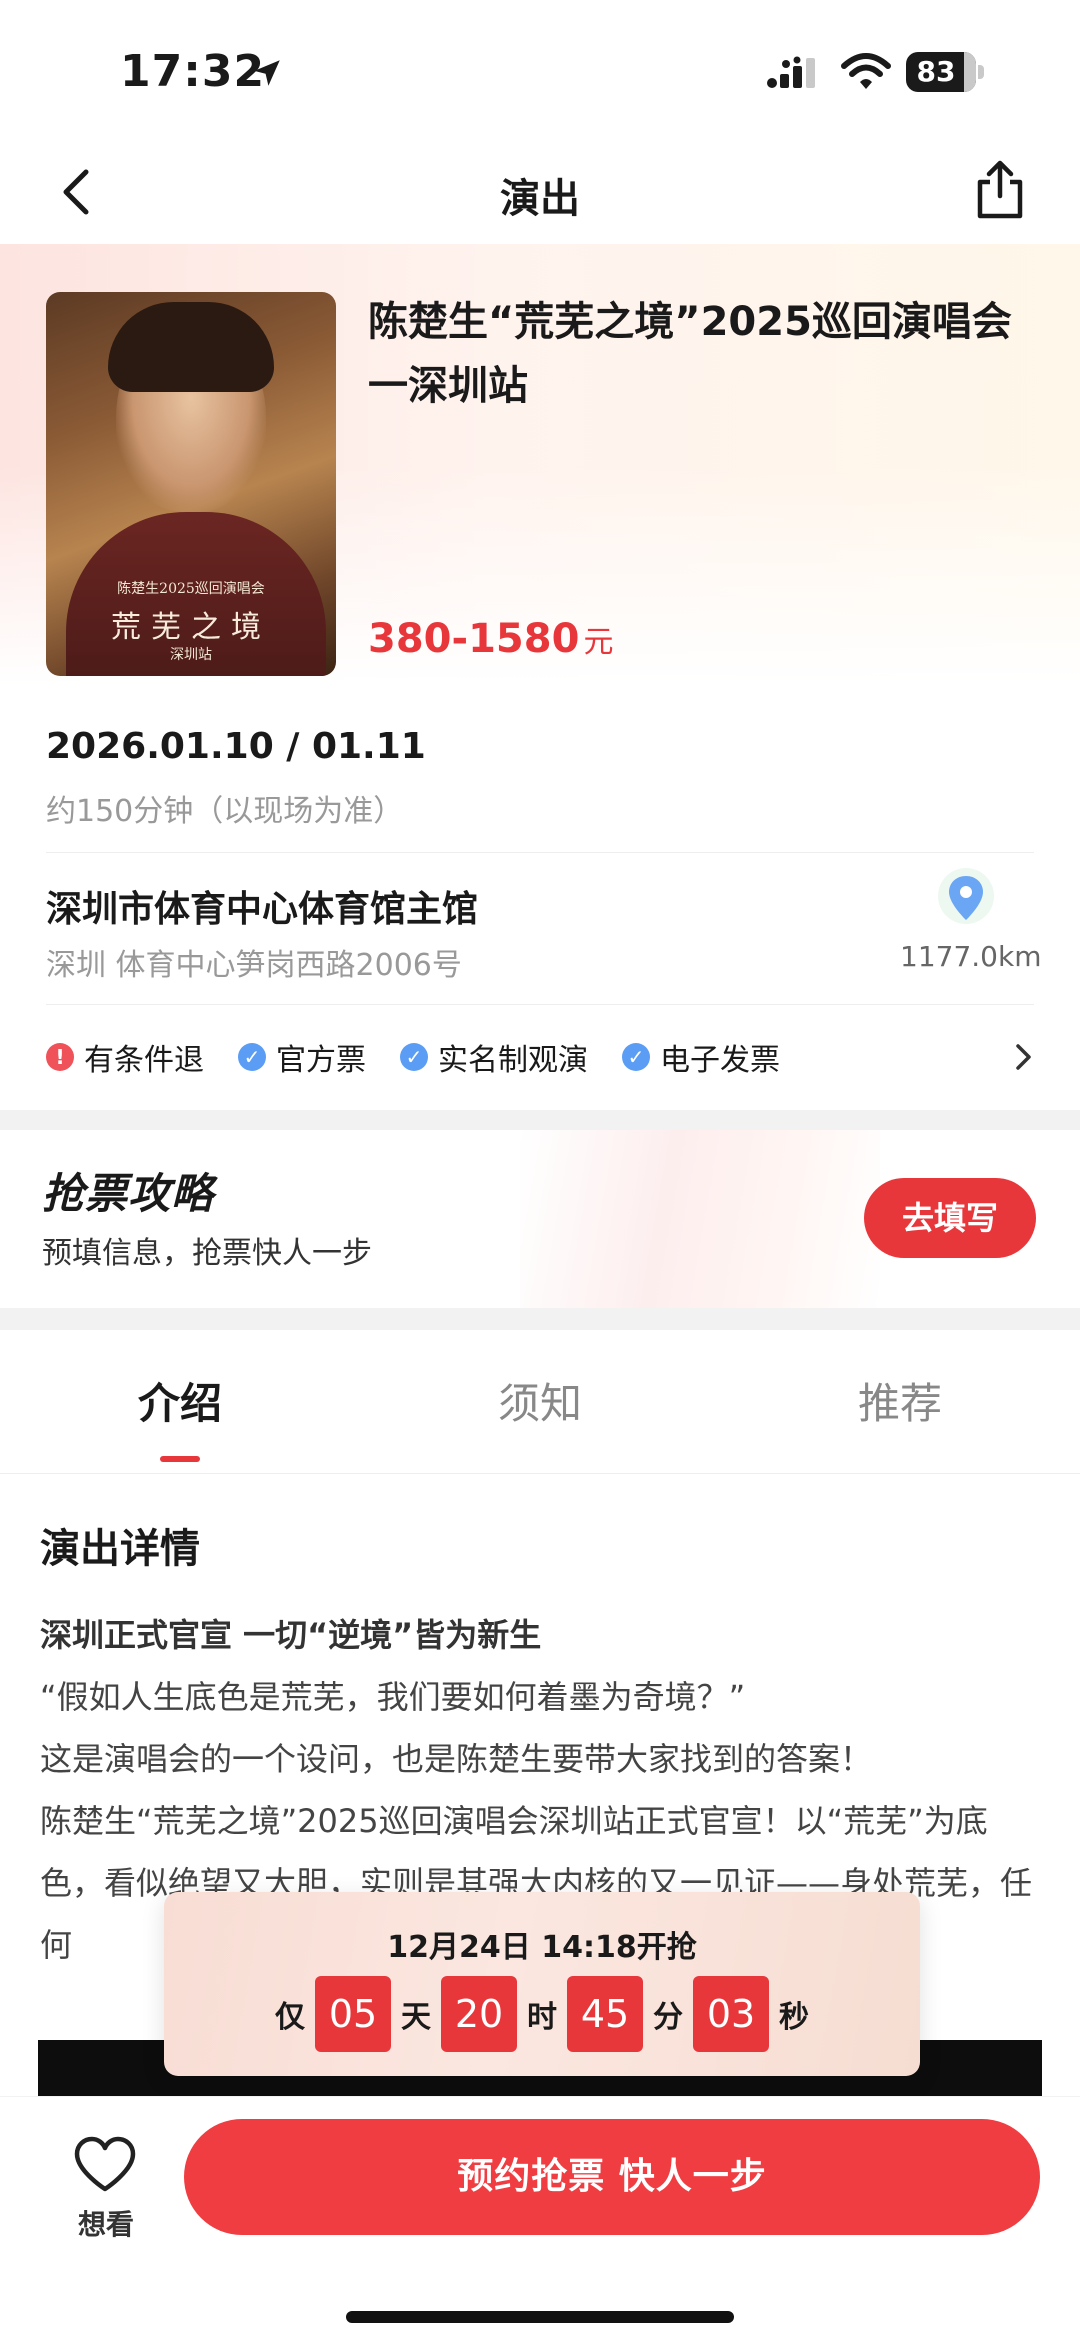 Image resolution: width=1080 pixels, height=2341 pixels. I want to click on location-arrow-icon, so click(267, 73).